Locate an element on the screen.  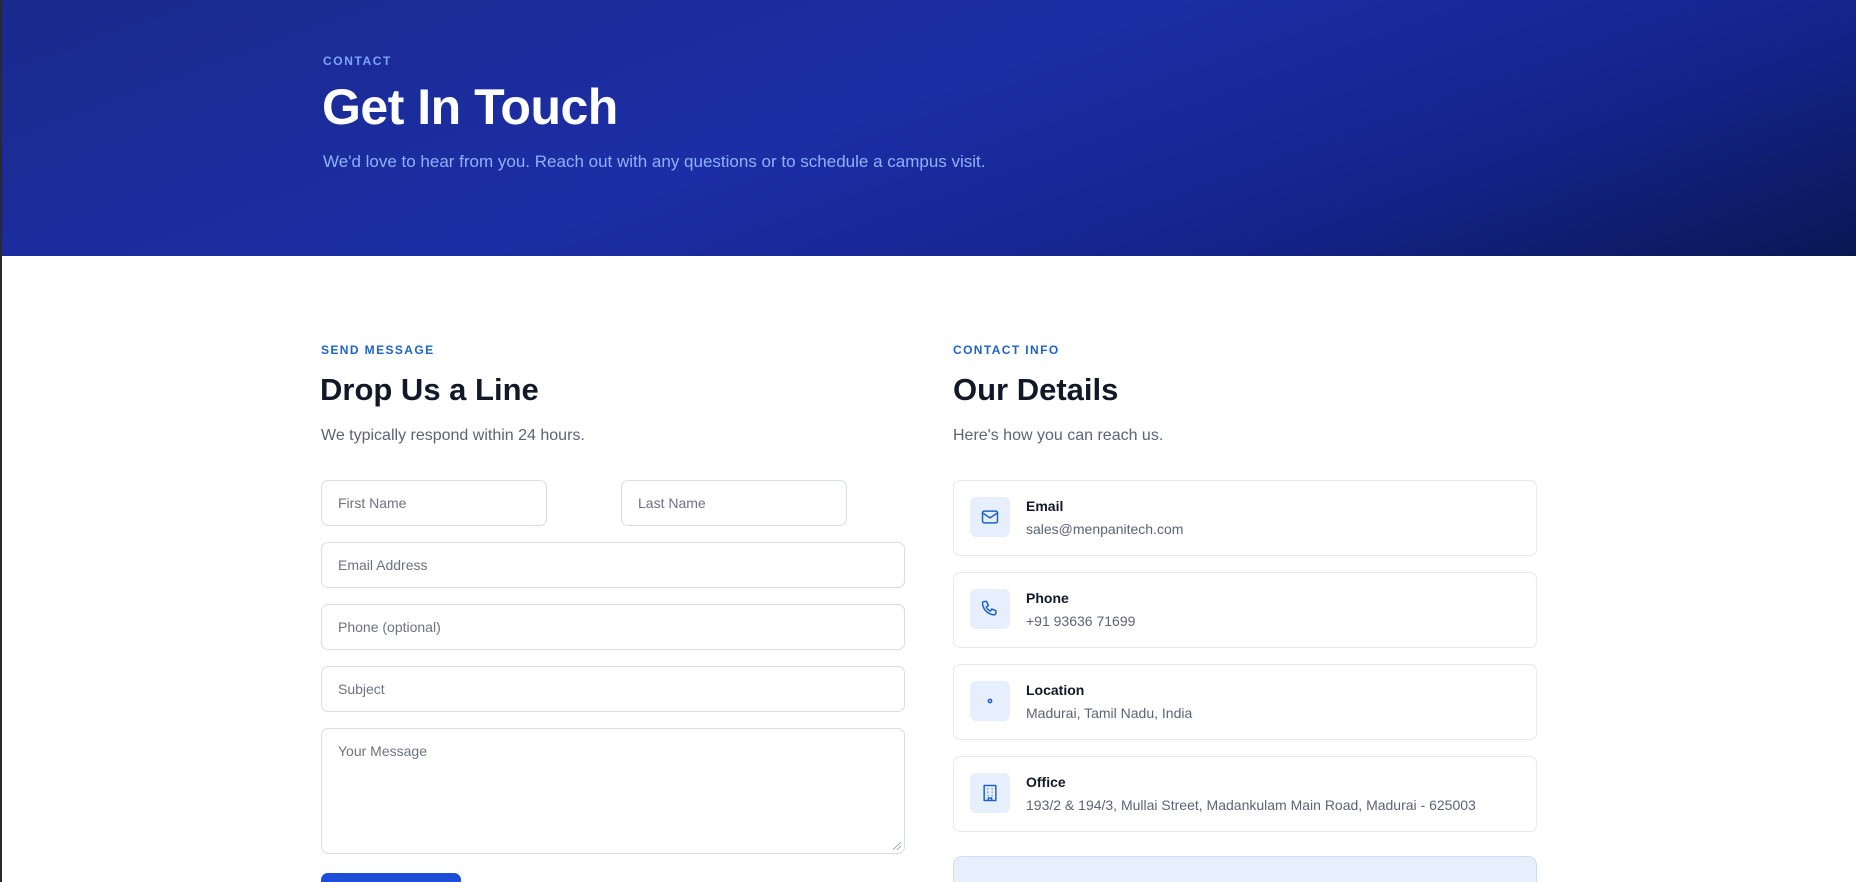
subject-placeholder: Subject is located at coordinates (361, 689).